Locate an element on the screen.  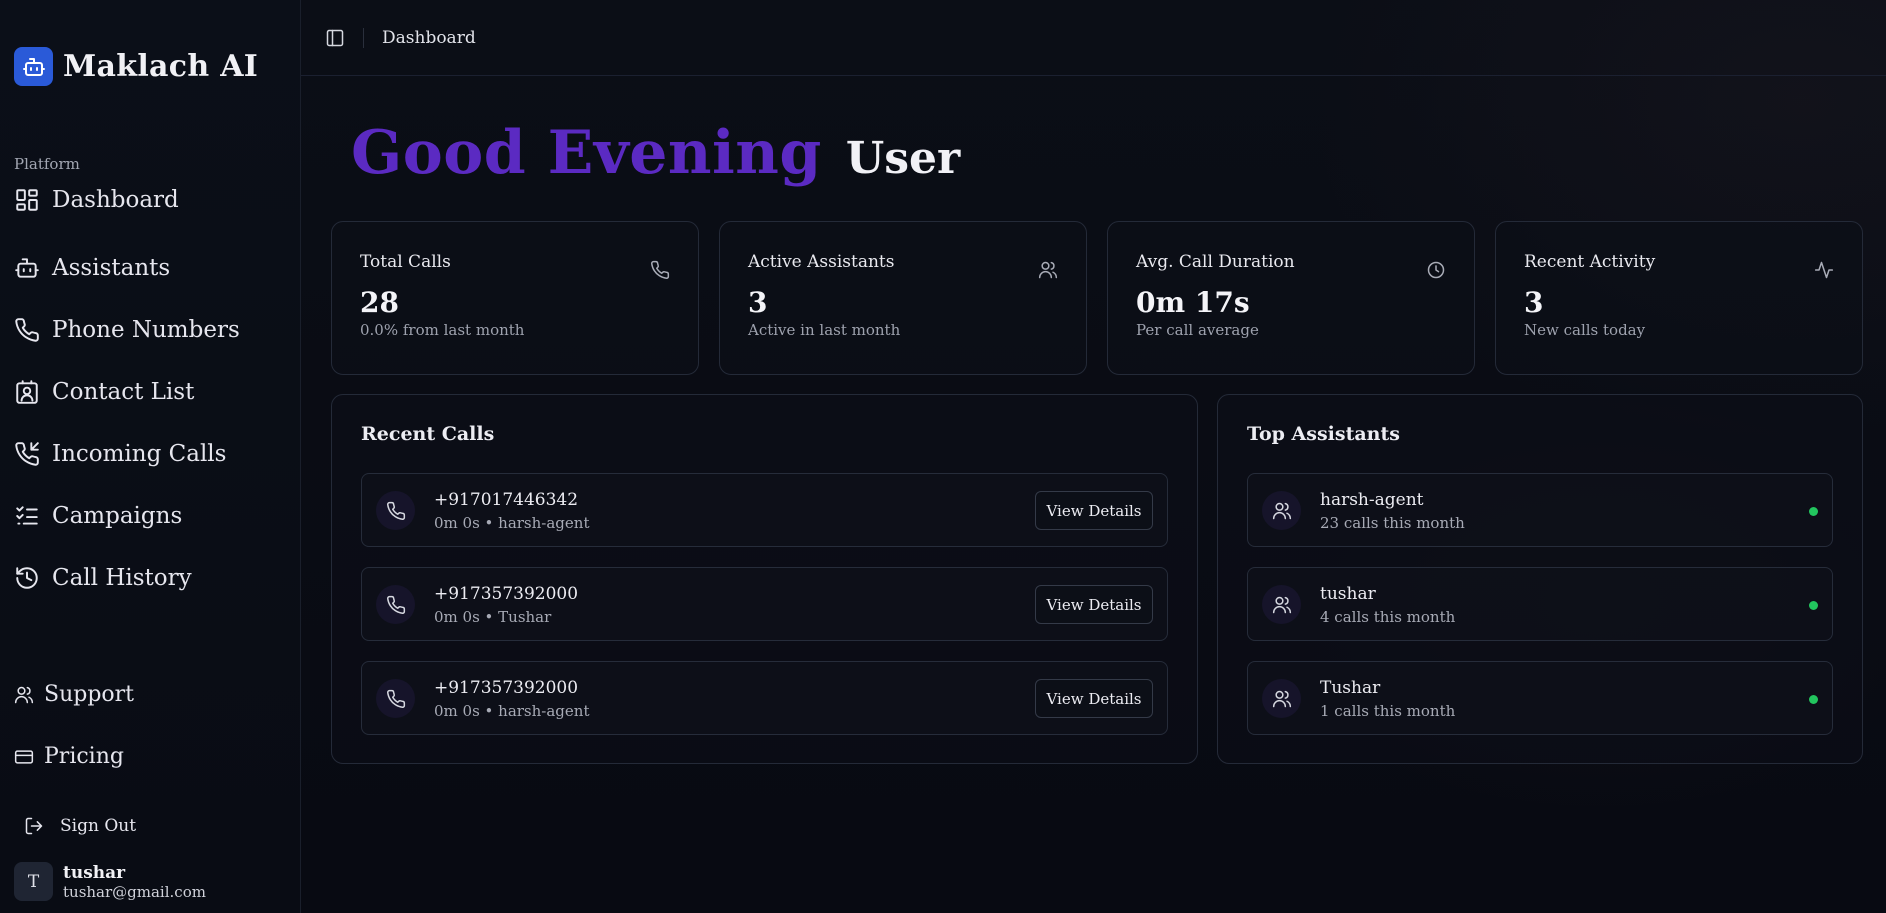
assistant-name: Tushar is located at coordinates (1350, 688).